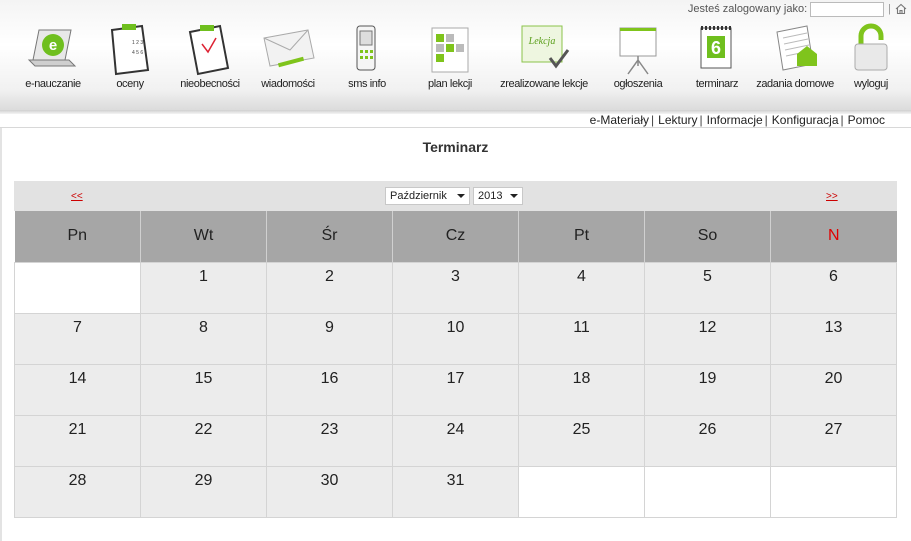 Image resolution: width=911 pixels, height=541 pixels. Describe the element at coordinates (866, 120) in the screenshot. I see `submenu-pomoc: Pomoc` at that location.